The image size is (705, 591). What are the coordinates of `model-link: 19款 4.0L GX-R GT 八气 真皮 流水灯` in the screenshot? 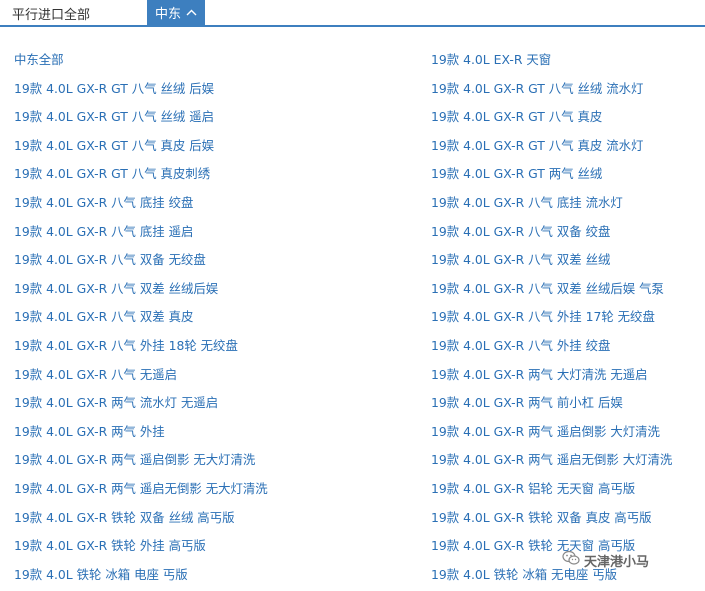 It's located at (567, 146).